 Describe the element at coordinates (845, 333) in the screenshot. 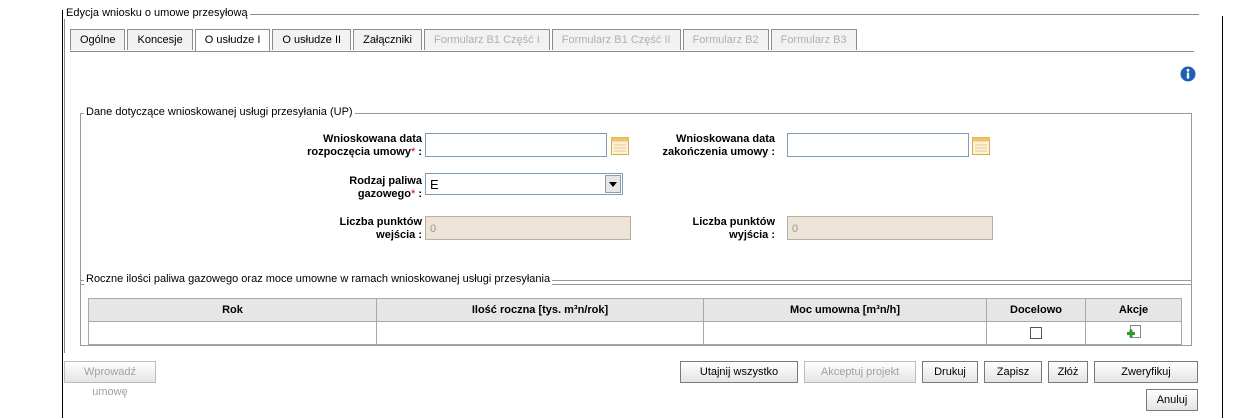

I see `cell-moc-umowna` at that location.